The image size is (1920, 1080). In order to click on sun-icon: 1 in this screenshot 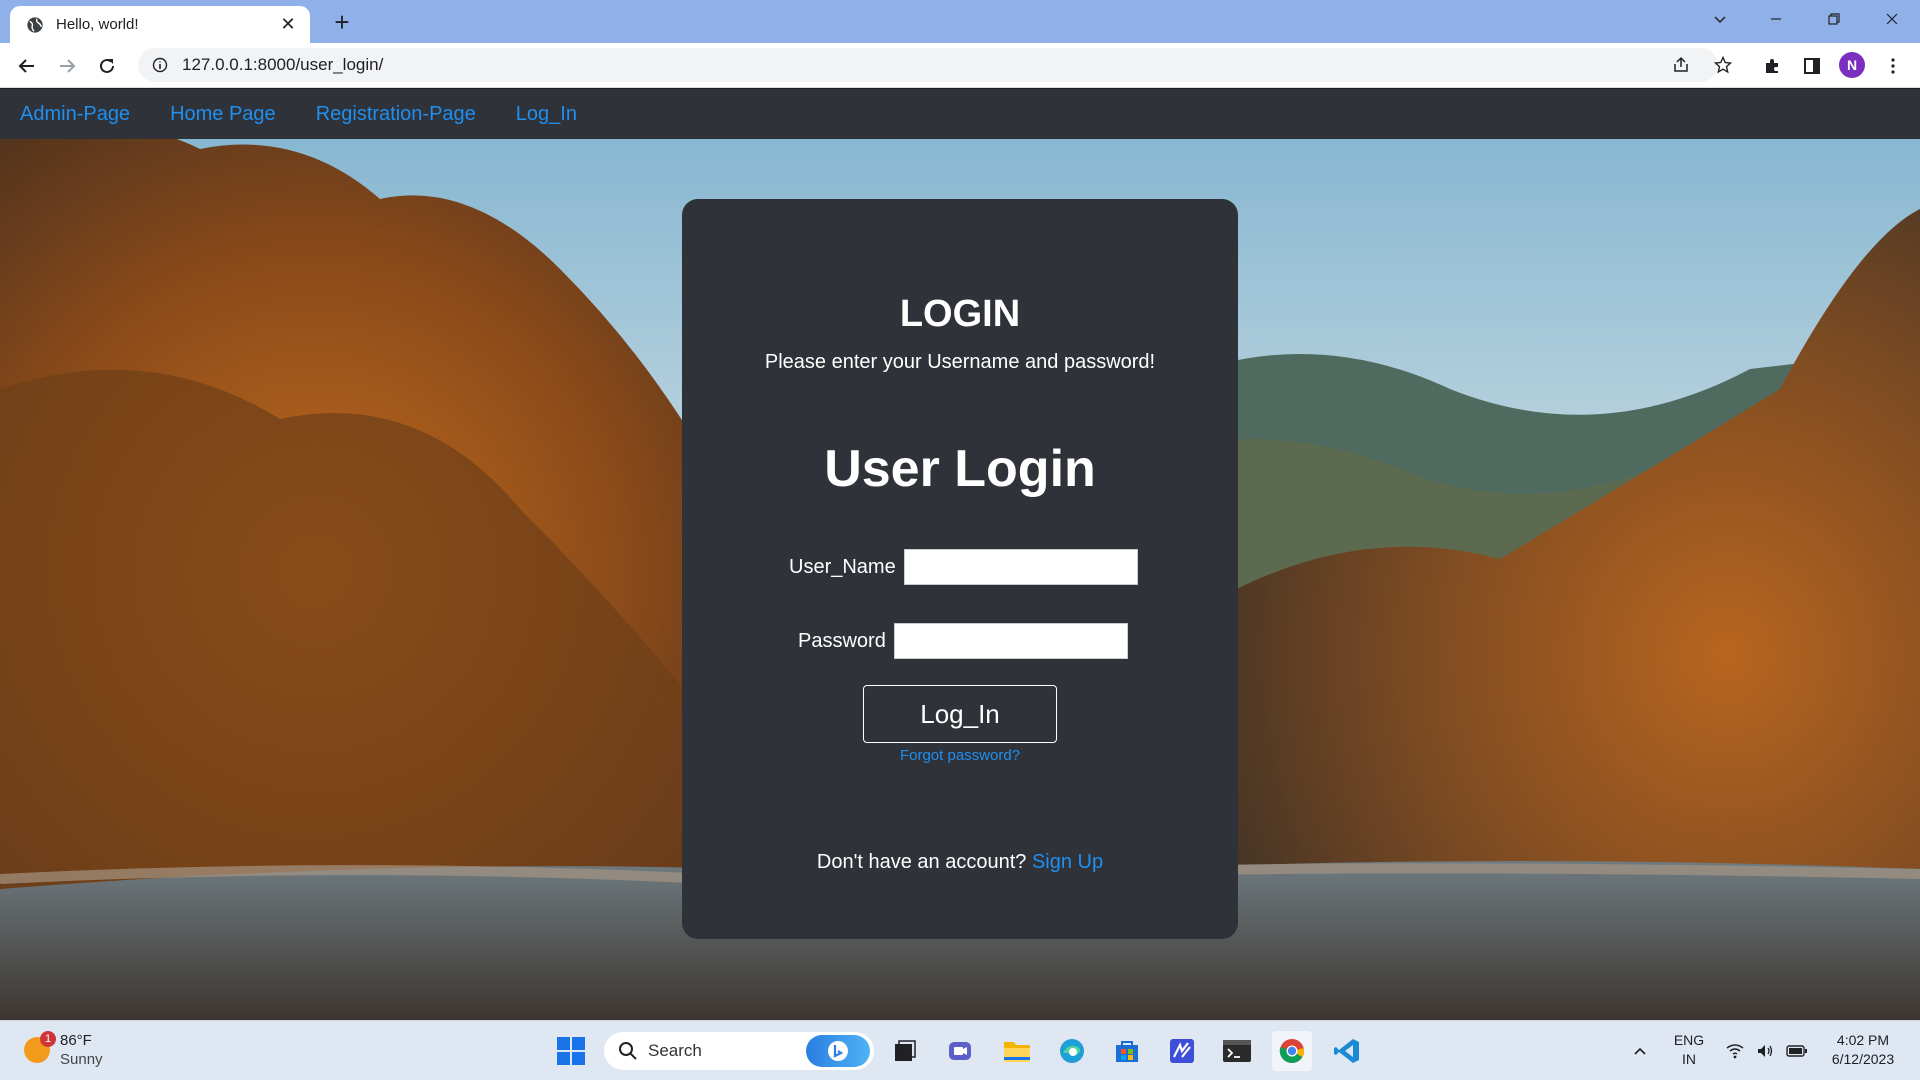, I will do `click(40, 1047)`.